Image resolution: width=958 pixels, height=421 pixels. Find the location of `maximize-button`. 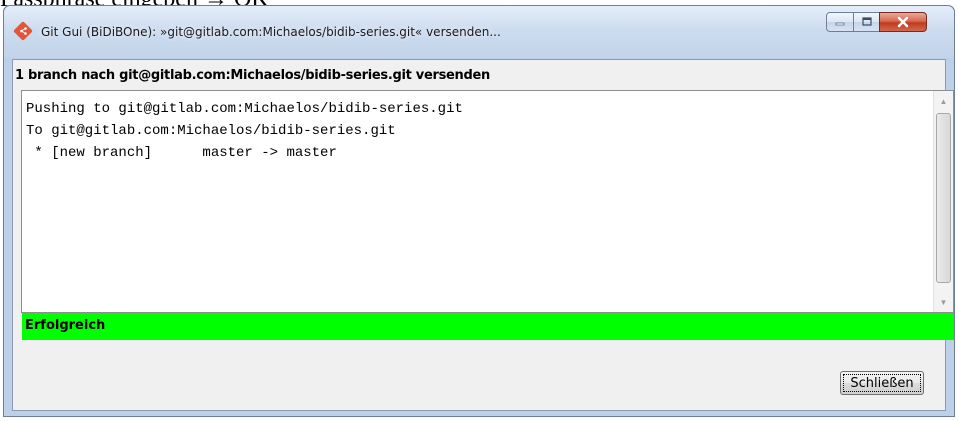

maximize-button is located at coordinates (866, 22).